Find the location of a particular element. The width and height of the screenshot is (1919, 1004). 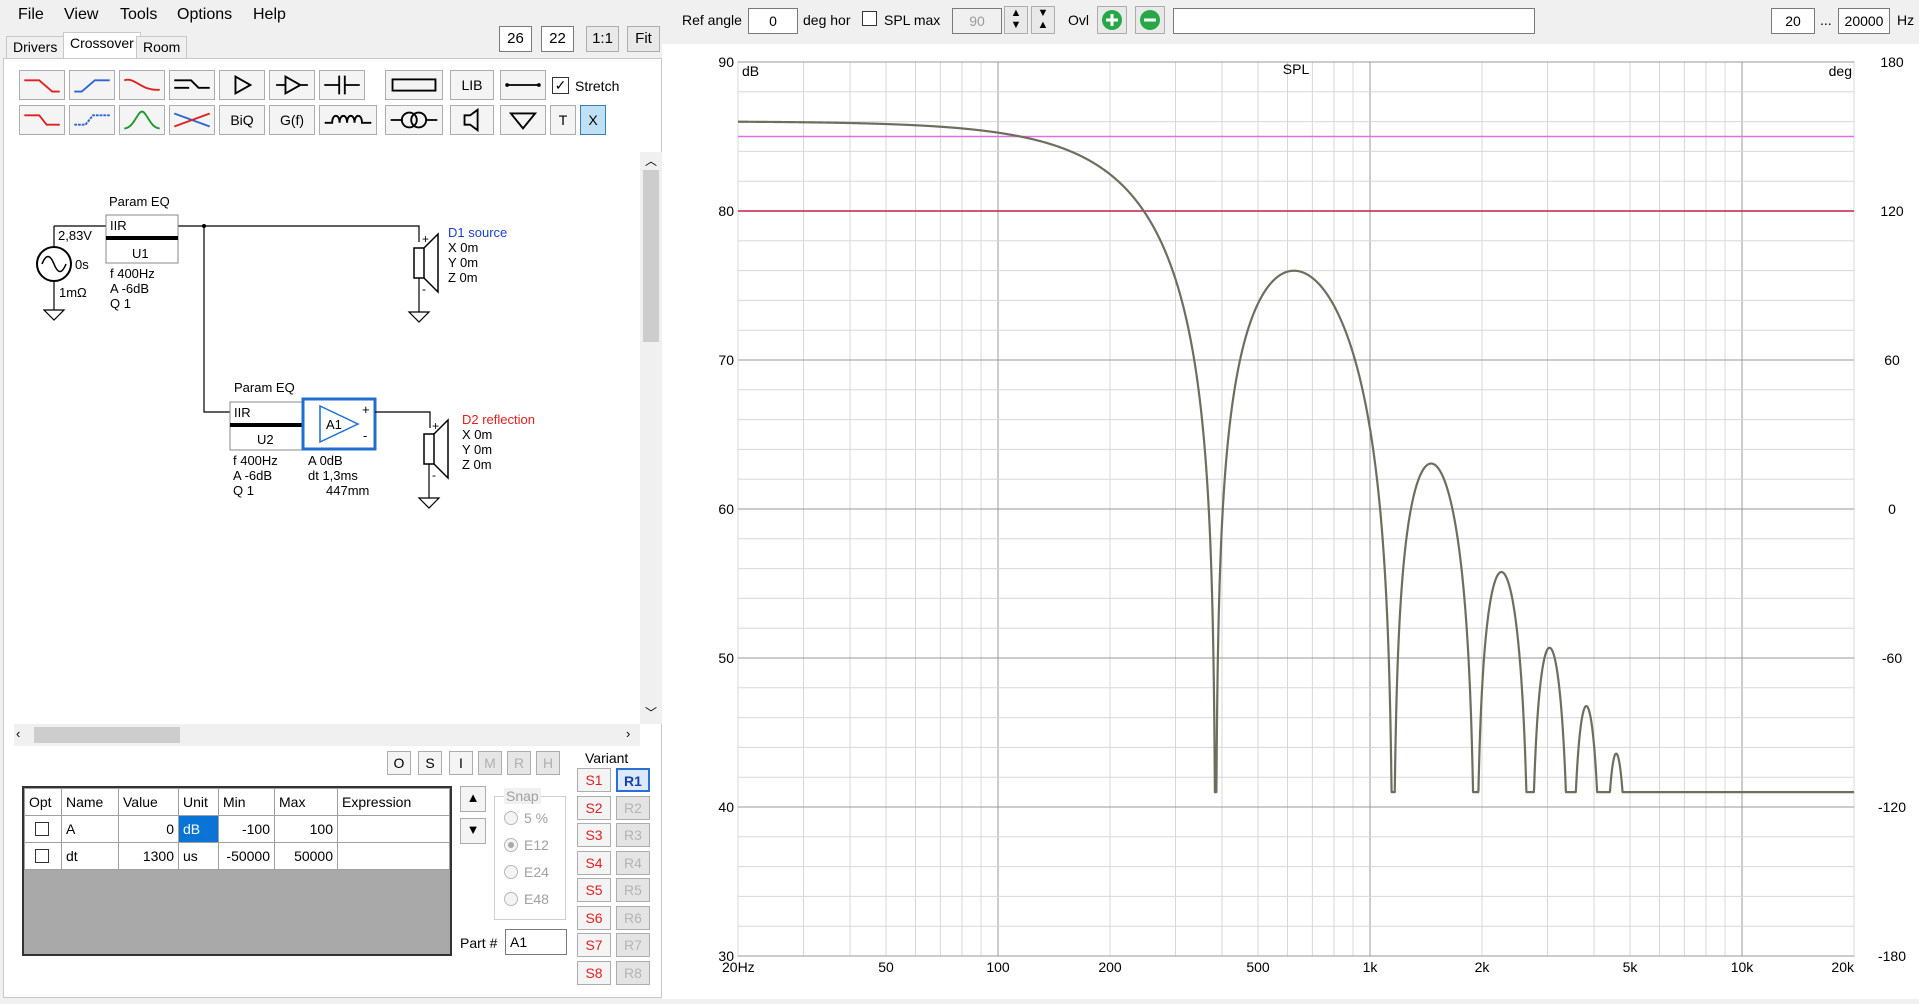

snap-e12-radio: E12 is located at coordinates (526, 845).